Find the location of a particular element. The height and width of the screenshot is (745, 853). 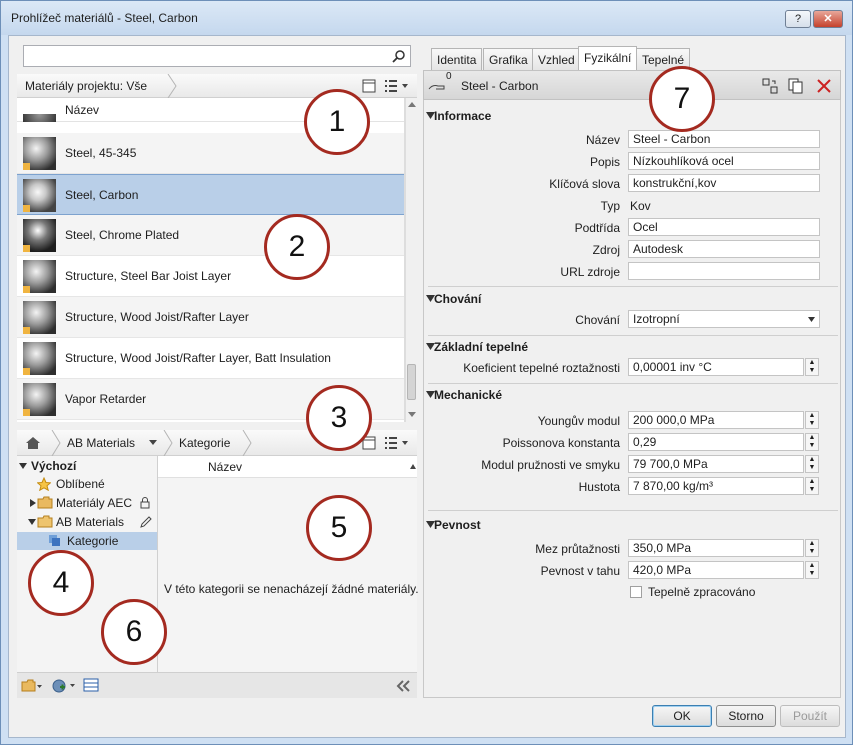

panel-toggle-icon is located at coordinates (369, 86).